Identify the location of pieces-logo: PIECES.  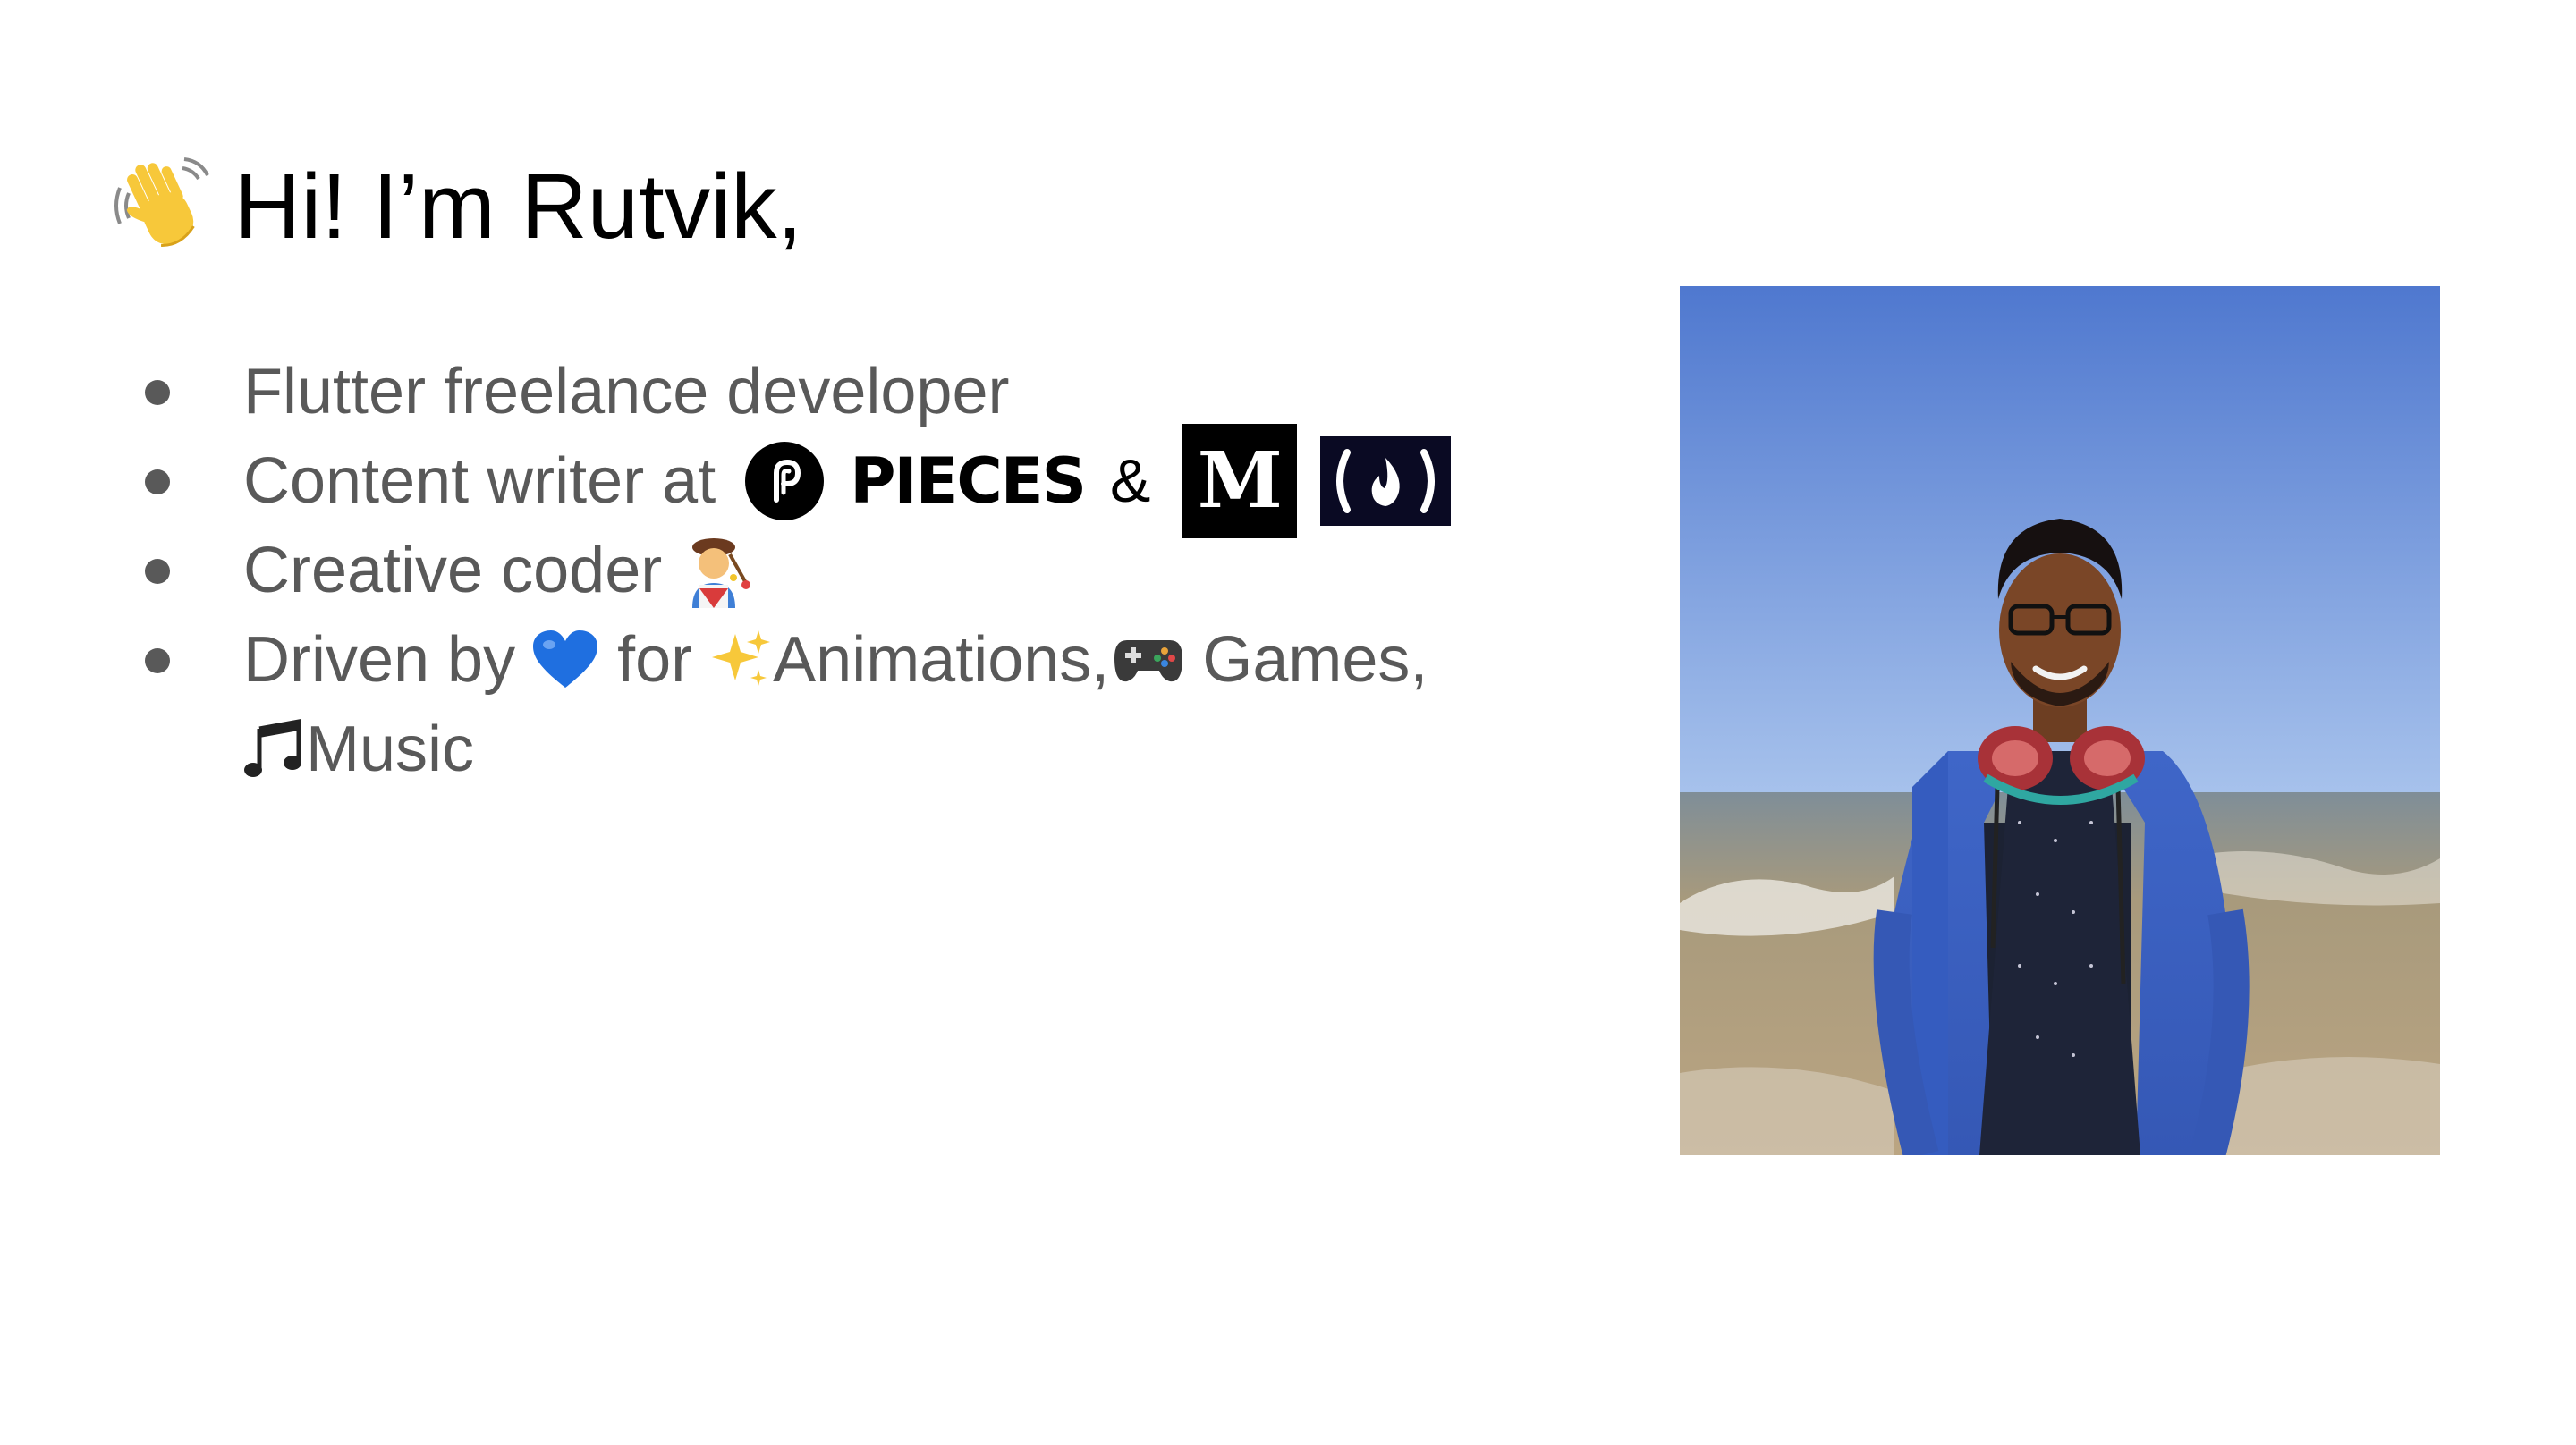
(915, 481).